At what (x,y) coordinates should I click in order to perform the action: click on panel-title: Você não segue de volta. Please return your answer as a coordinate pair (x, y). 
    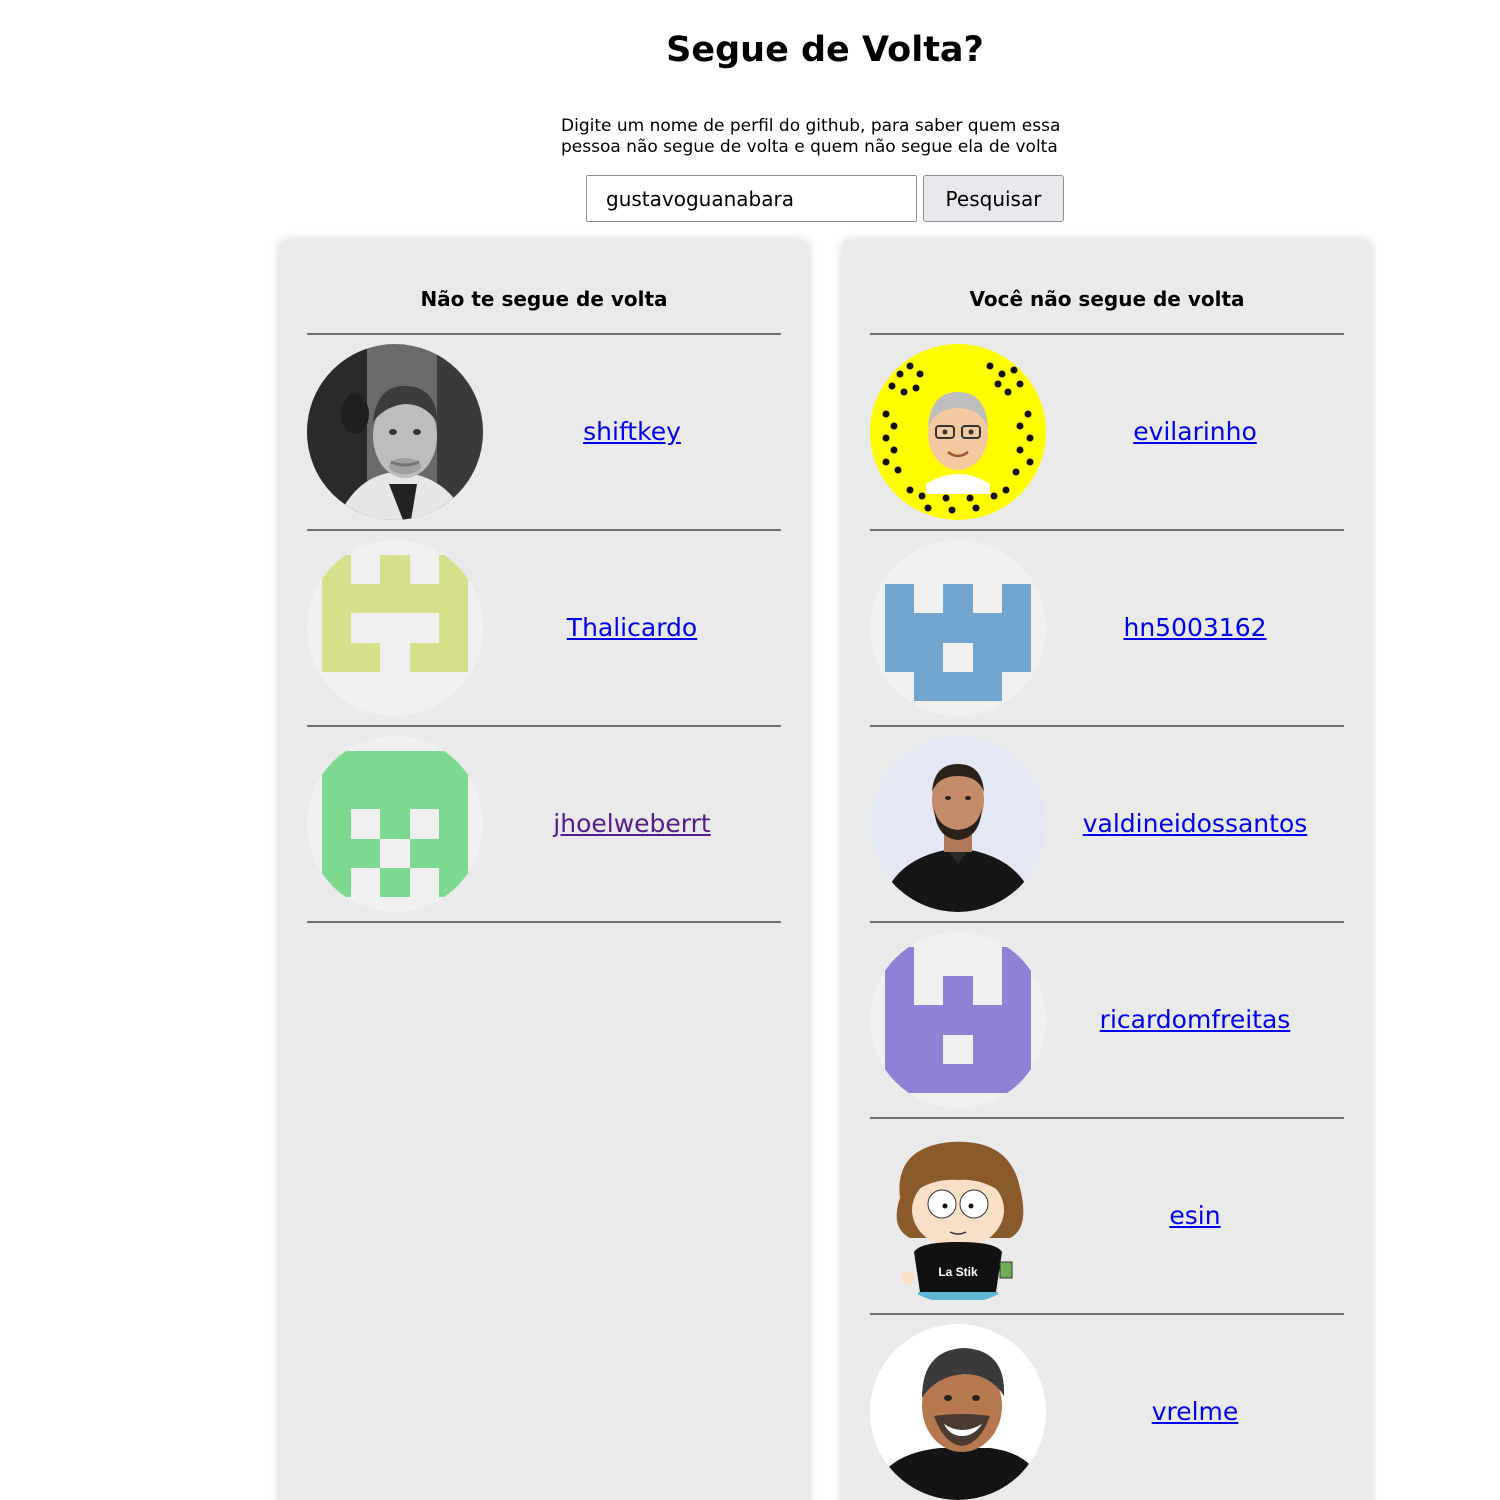
    Looking at the image, I should click on (1107, 299).